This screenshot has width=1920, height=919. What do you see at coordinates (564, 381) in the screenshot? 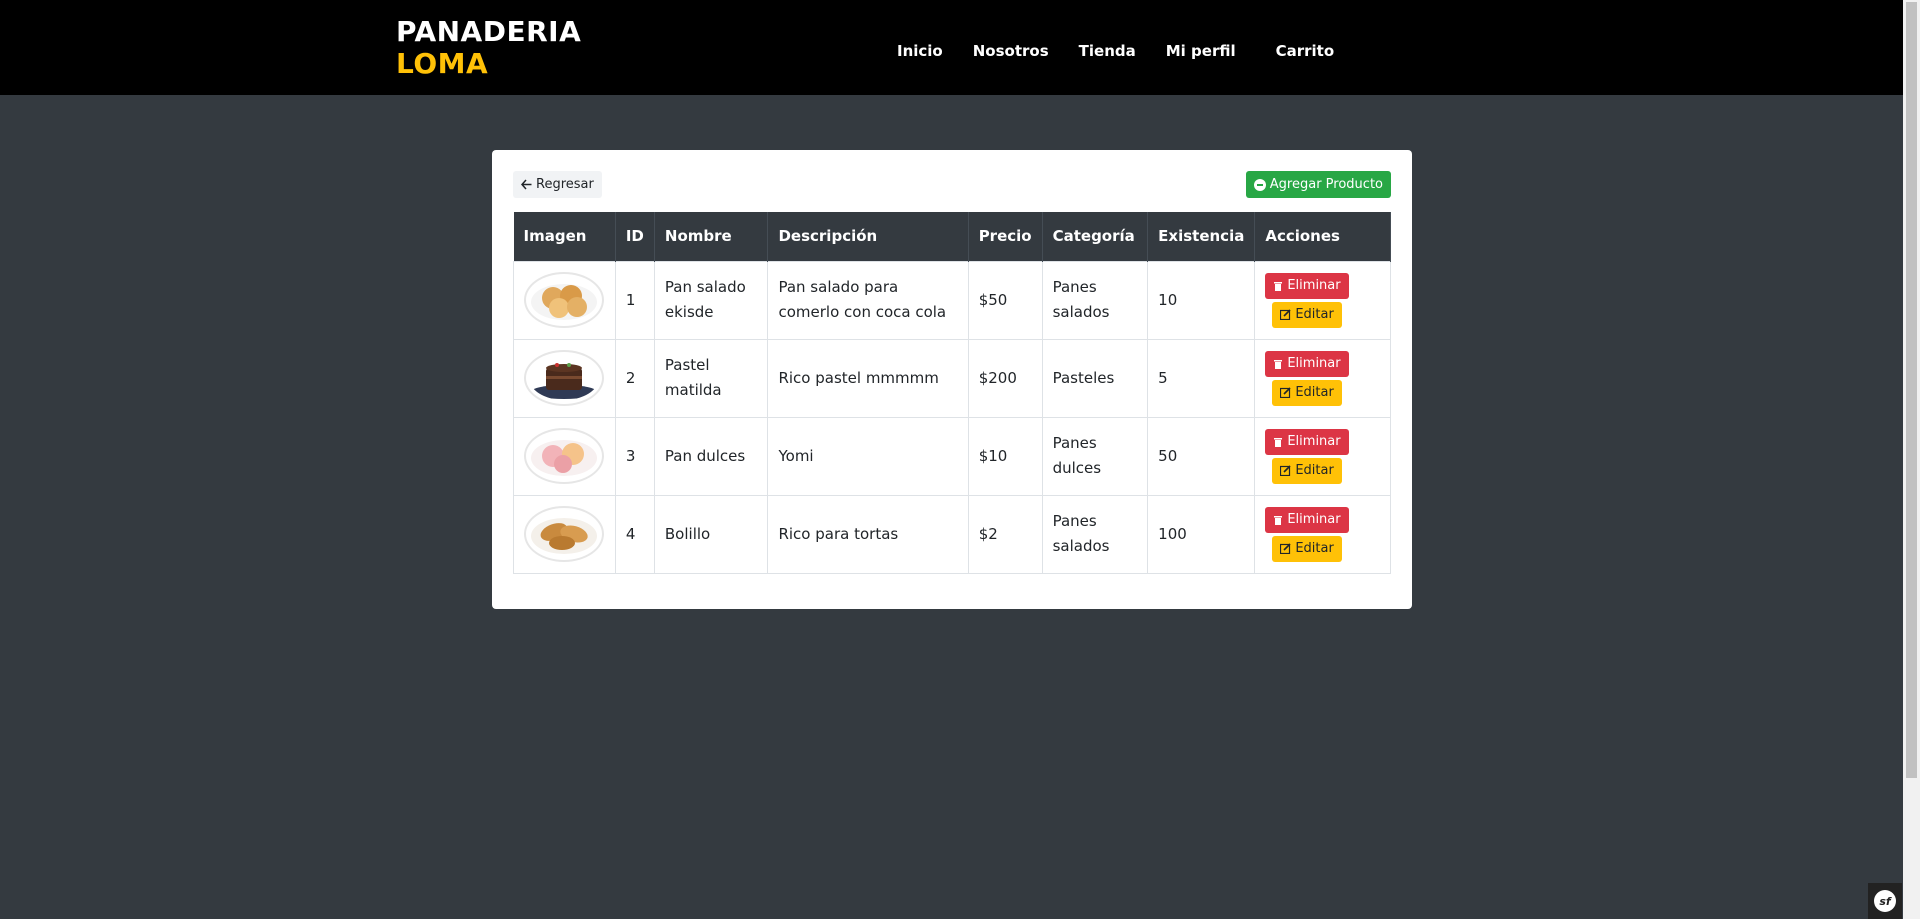
I see `chocolate-cake-image` at bounding box center [564, 381].